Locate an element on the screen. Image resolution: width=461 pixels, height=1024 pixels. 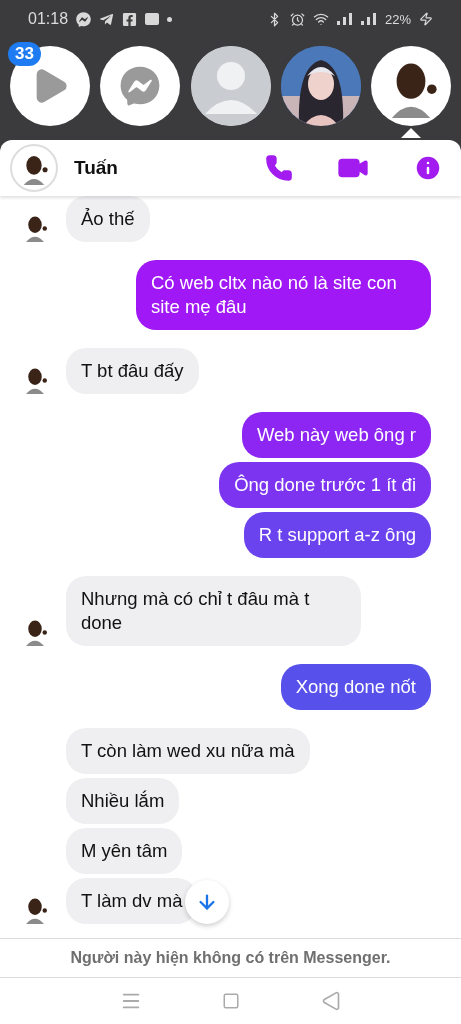
alarm-icon is located at coordinates (297, 19).